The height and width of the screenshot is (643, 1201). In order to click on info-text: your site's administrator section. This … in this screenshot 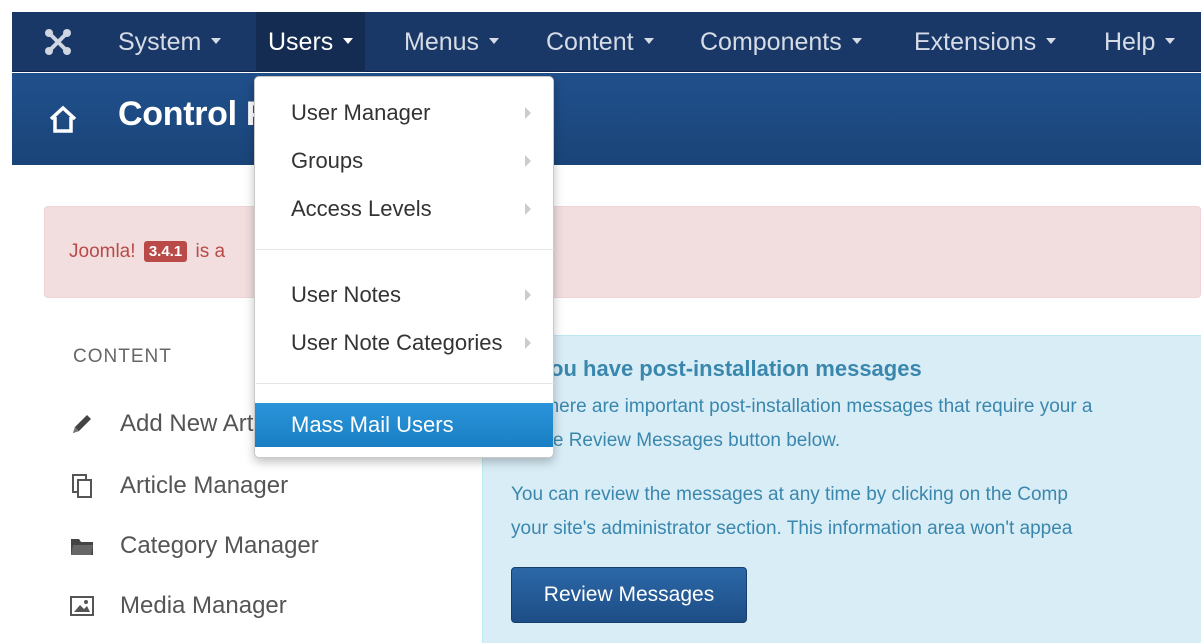, I will do `click(792, 528)`.